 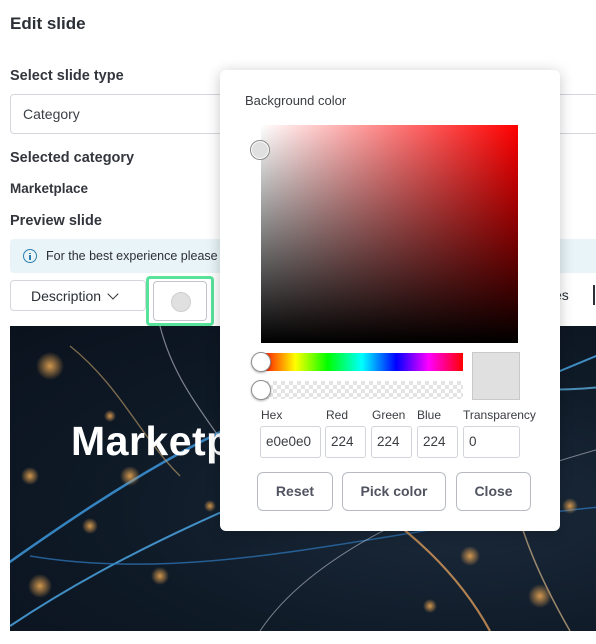 What do you see at coordinates (491, 442) in the screenshot?
I see `transparency-input: 0` at bounding box center [491, 442].